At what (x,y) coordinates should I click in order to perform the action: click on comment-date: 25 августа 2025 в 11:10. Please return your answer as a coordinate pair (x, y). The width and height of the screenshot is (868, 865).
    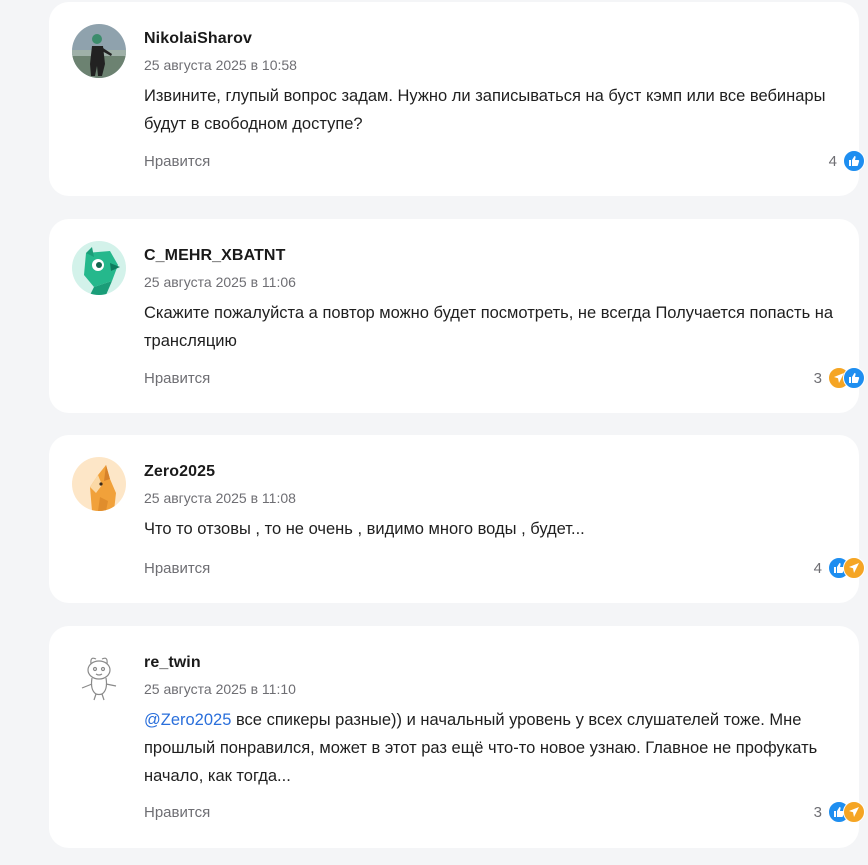
    Looking at the image, I should click on (220, 689).